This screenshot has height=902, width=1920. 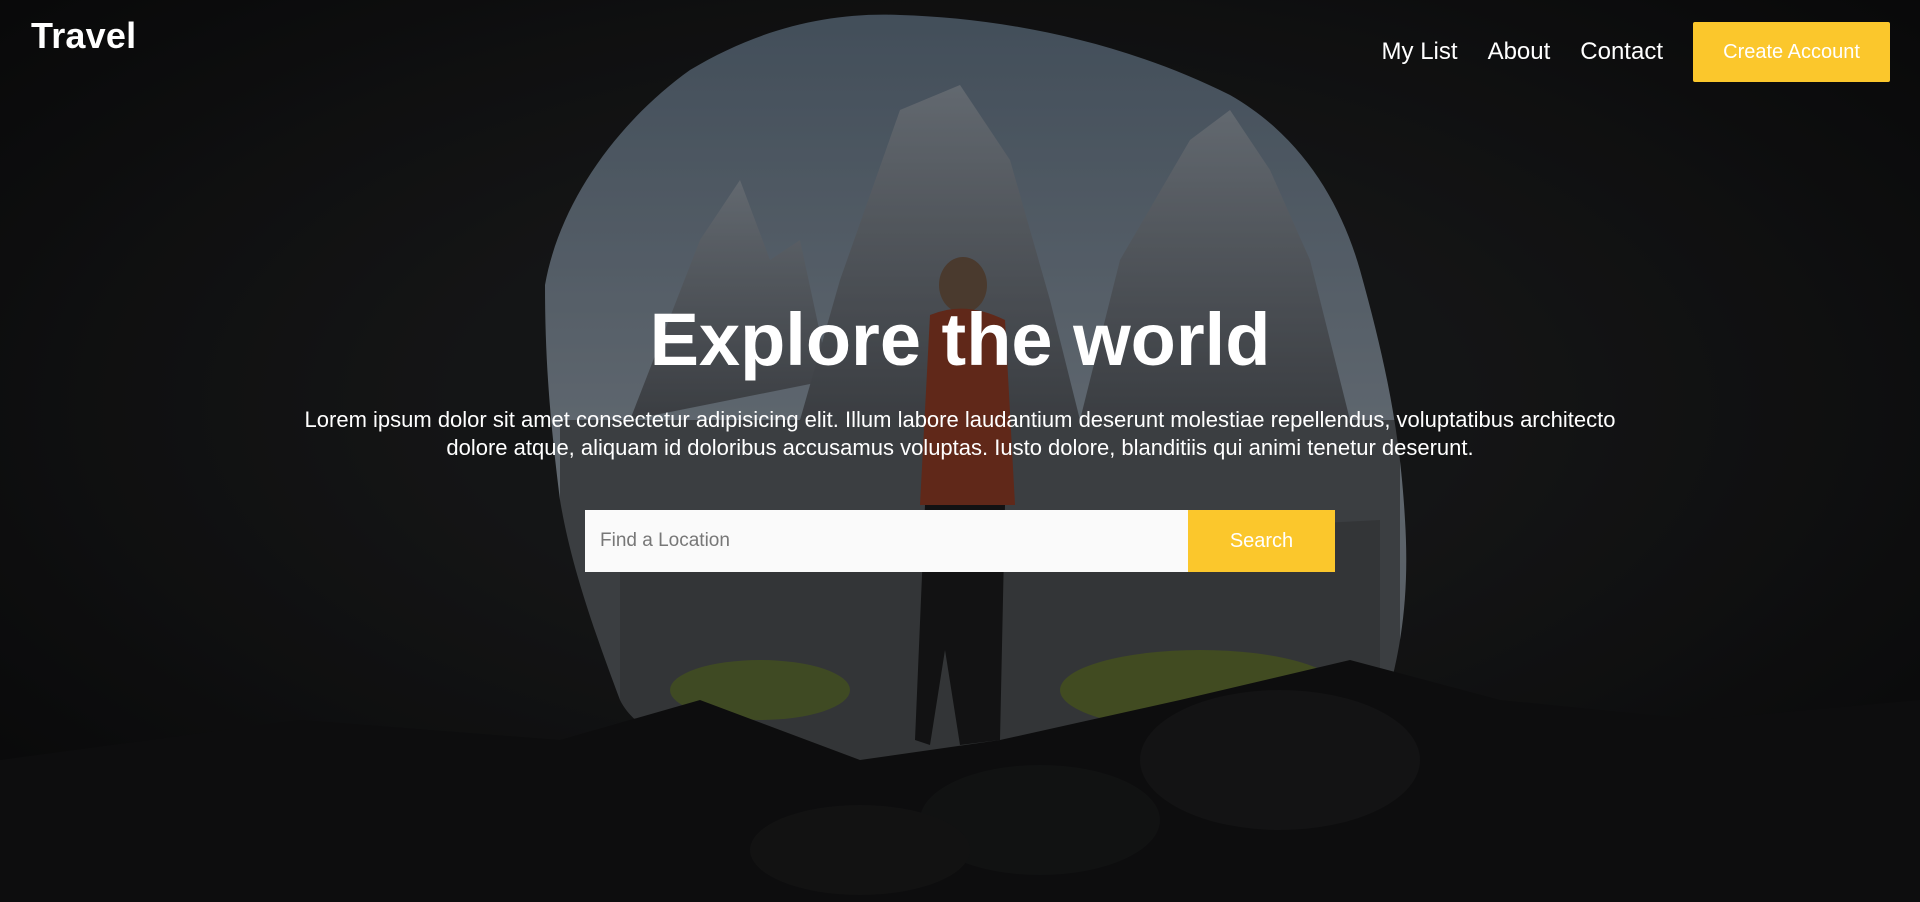 I want to click on brand-logo: Travel, so click(x=83, y=36).